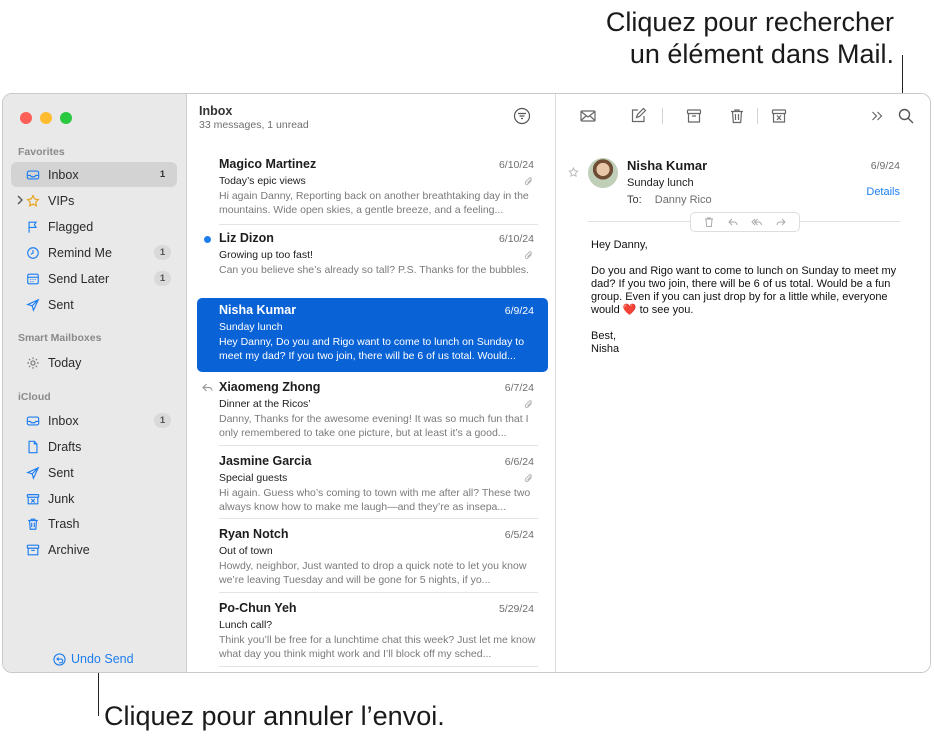 This screenshot has height=739, width=934. Describe the element at coordinates (254, 125) in the screenshot. I see `mailbox-status: 33 messages, 1 unread` at that location.